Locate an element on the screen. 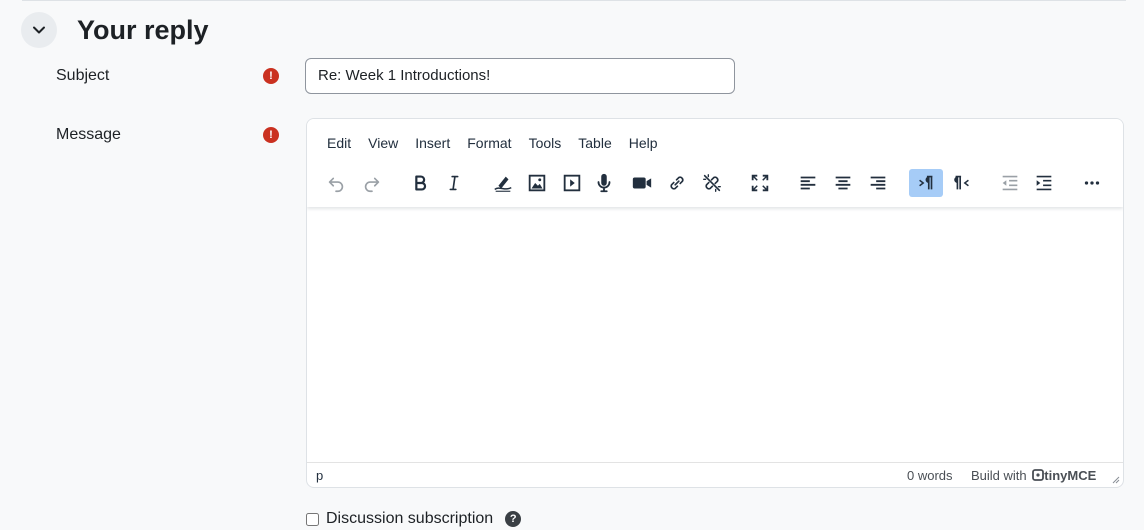 The width and height of the screenshot is (1144, 530). align-left-icon is located at coordinates (808, 183).